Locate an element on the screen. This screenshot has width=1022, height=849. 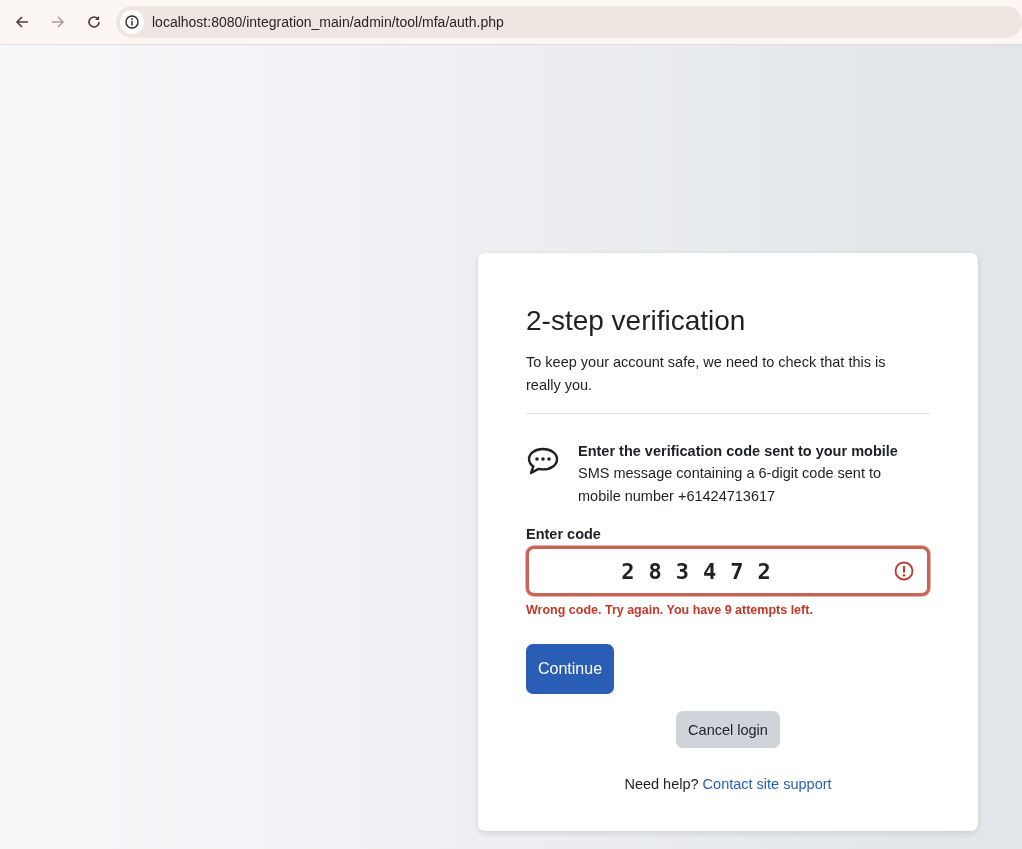
continue-button: Continue is located at coordinates (570, 669).